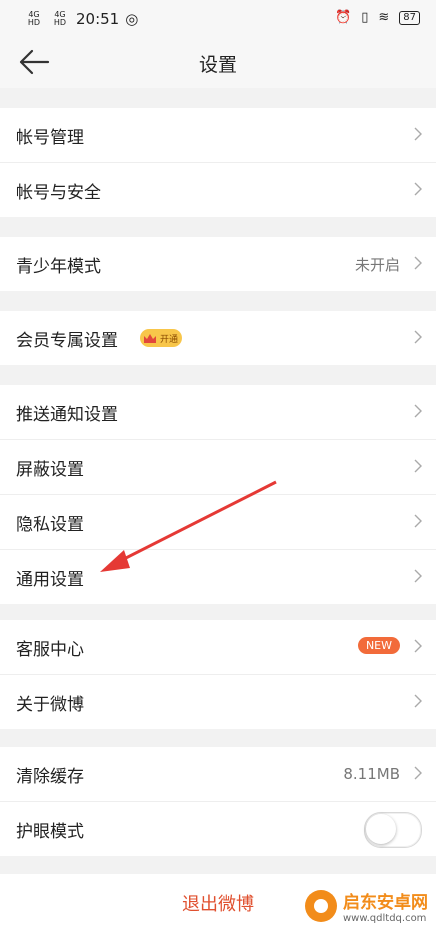  I want to click on signal-icon-2: 4G HD, so click(60, 18).